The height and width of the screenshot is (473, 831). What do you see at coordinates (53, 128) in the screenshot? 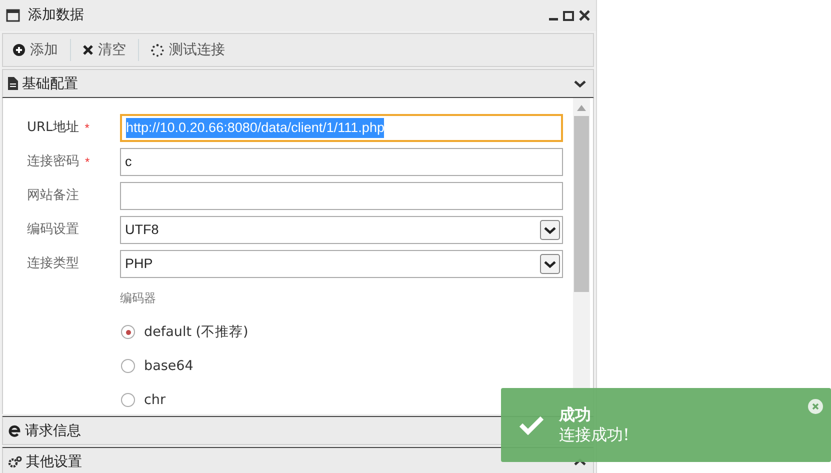
I see `field-label: URL地址` at bounding box center [53, 128].